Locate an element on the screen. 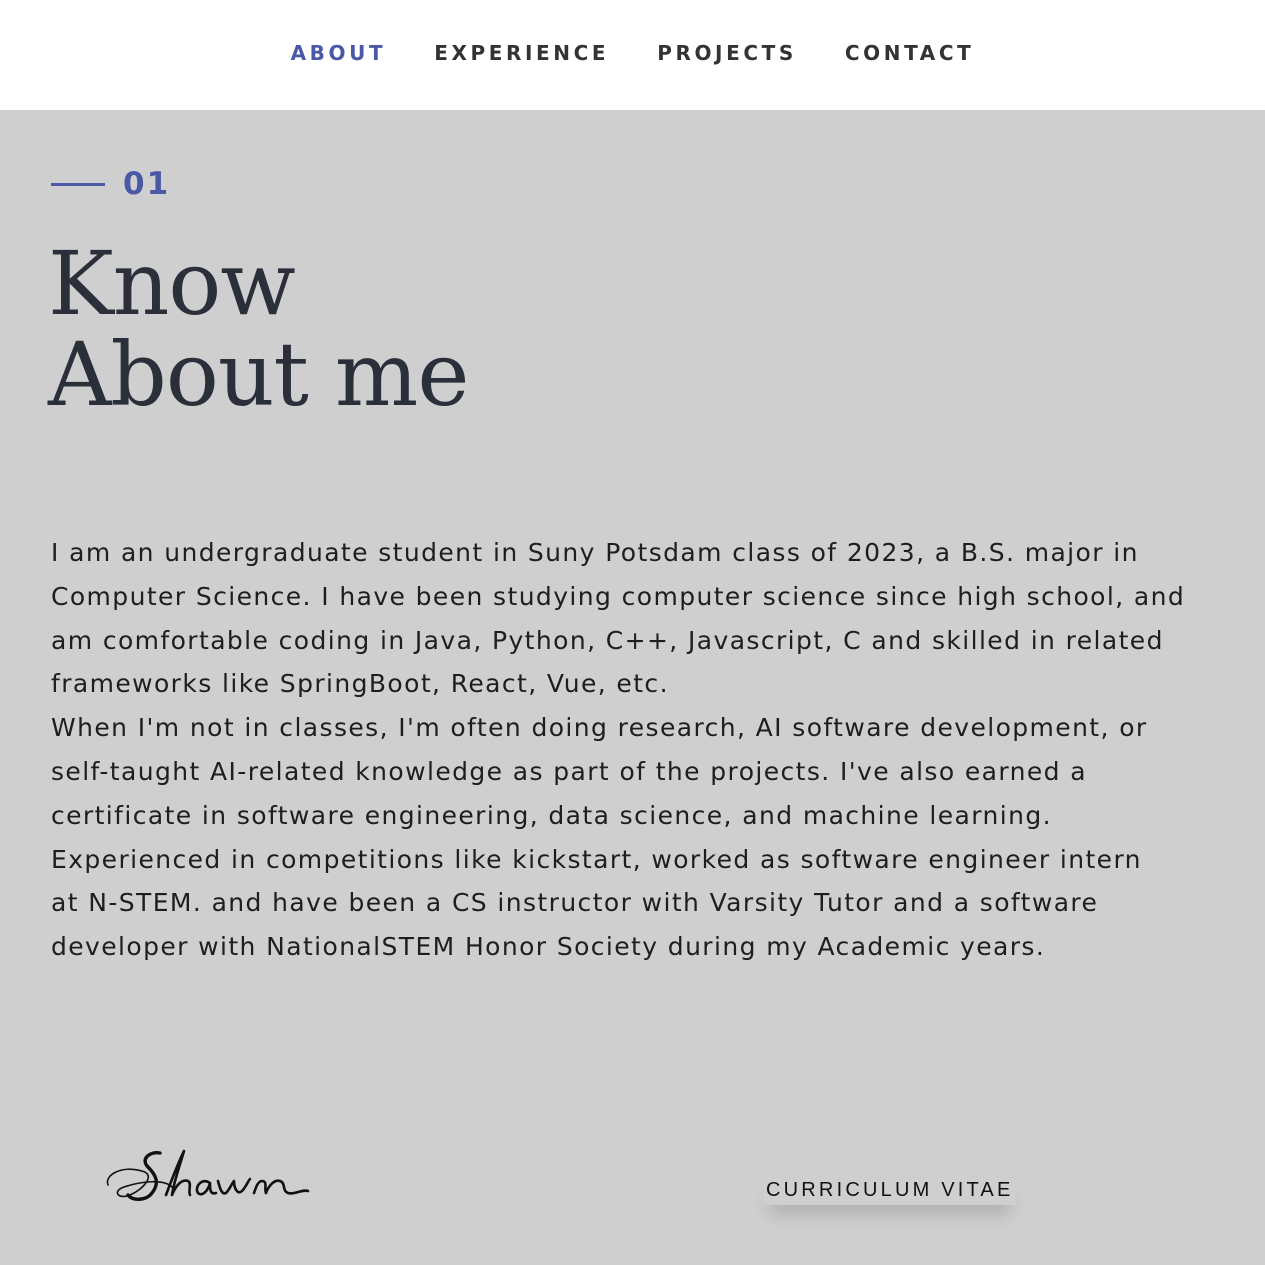 This screenshot has width=1265, height=1265. about-heading-line2: About me is located at coordinates (258, 374).